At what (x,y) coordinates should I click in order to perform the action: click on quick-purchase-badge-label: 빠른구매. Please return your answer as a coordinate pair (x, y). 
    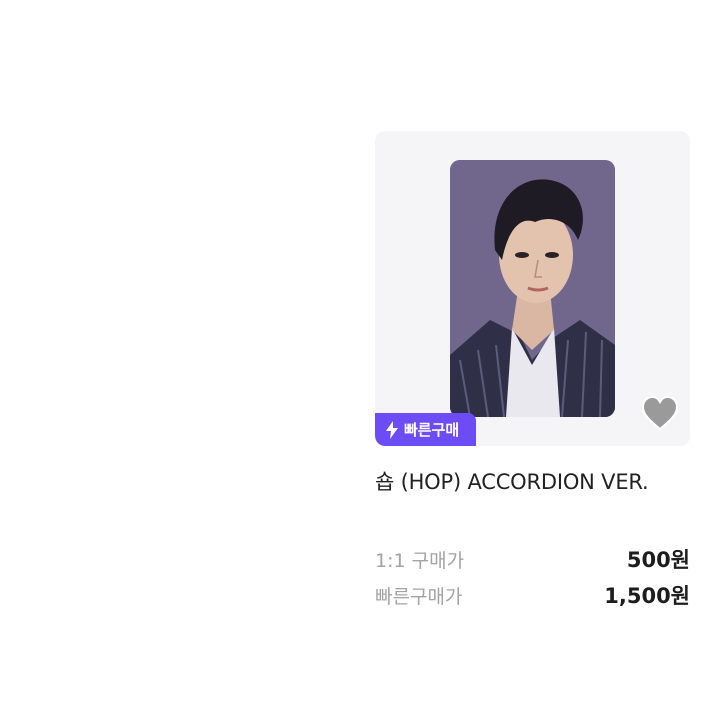
    Looking at the image, I should click on (432, 430).